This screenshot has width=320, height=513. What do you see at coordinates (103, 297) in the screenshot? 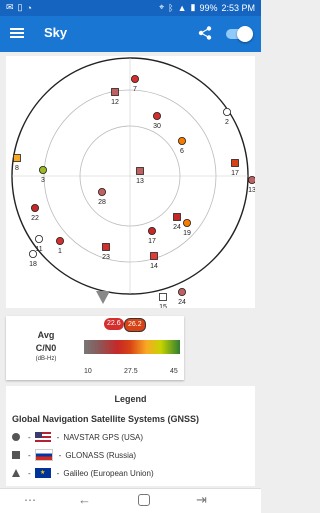
I see `heading-indicator` at bounding box center [103, 297].